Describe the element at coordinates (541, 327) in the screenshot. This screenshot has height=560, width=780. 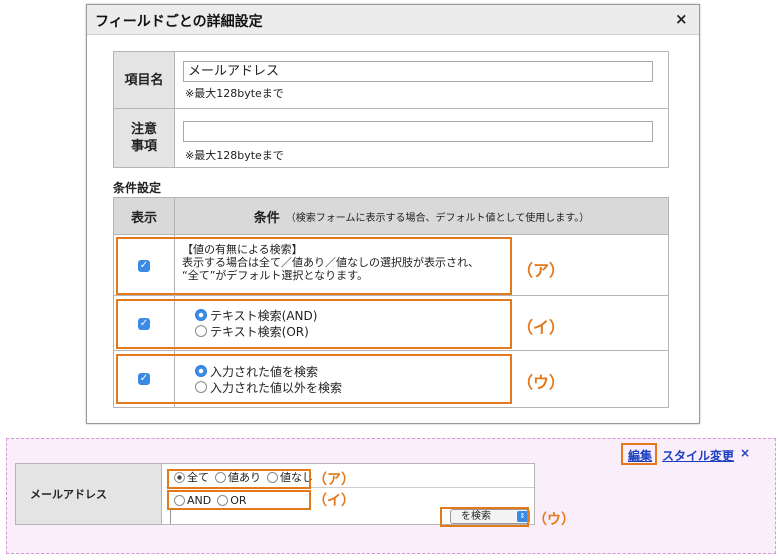
I see `marker-b: （イ）` at that location.